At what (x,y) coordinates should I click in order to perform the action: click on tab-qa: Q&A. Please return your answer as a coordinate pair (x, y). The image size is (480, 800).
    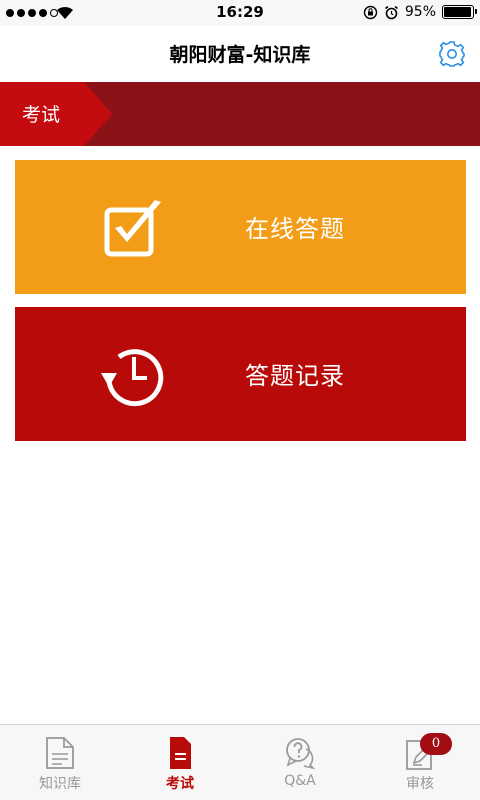
    Looking at the image, I should click on (300, 762).